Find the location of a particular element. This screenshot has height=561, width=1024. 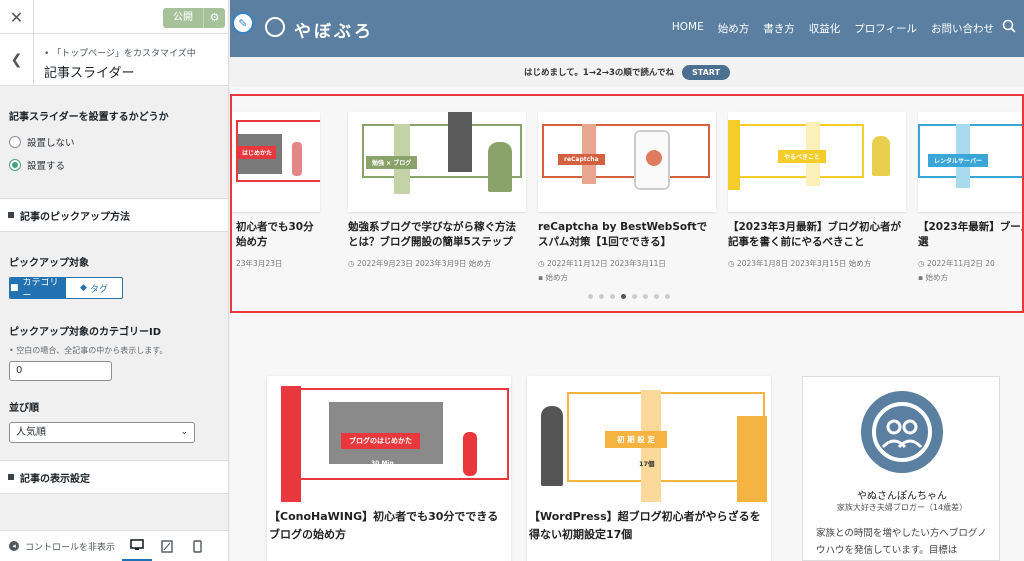

section-display-settings: 記事の表示設定 is located at coordinates (114, 477).